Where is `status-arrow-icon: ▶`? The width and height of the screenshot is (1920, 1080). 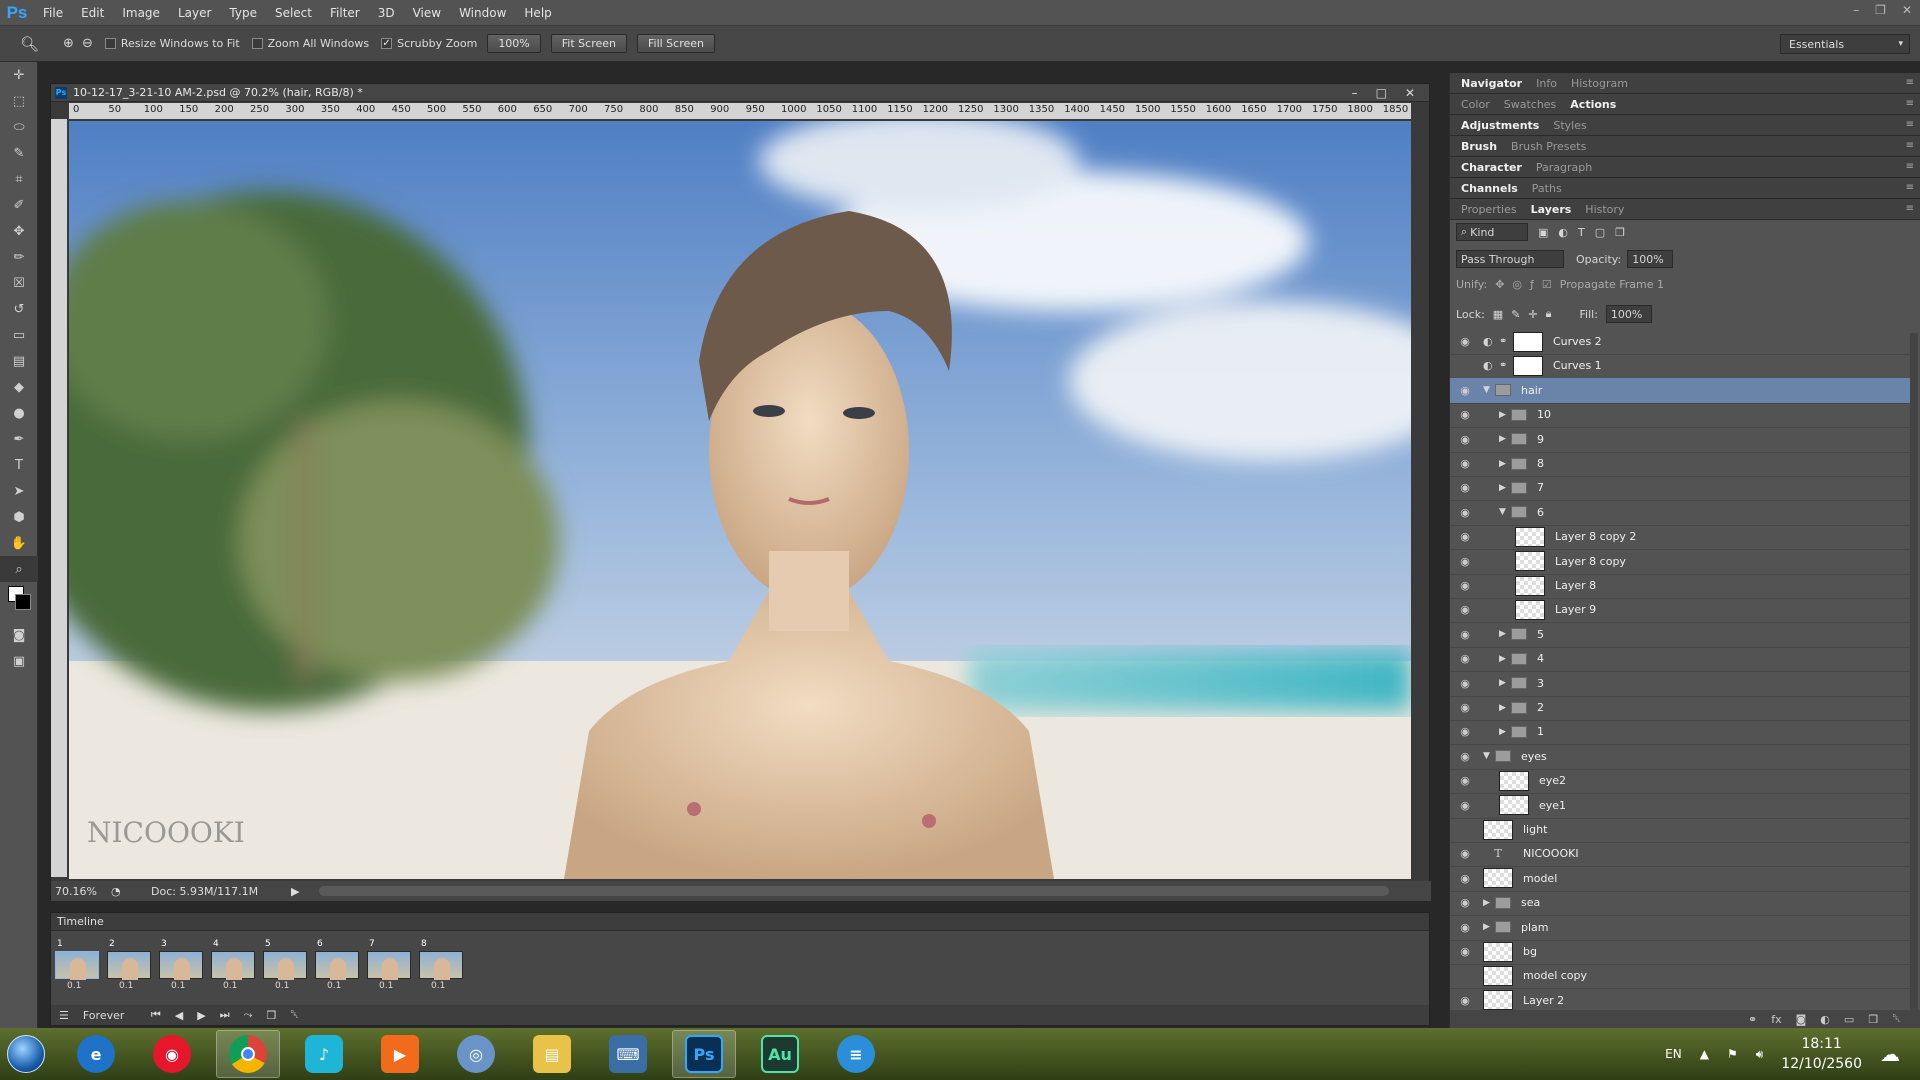 status-arrow-icon: ▶ is located at coordinates (295, 891).